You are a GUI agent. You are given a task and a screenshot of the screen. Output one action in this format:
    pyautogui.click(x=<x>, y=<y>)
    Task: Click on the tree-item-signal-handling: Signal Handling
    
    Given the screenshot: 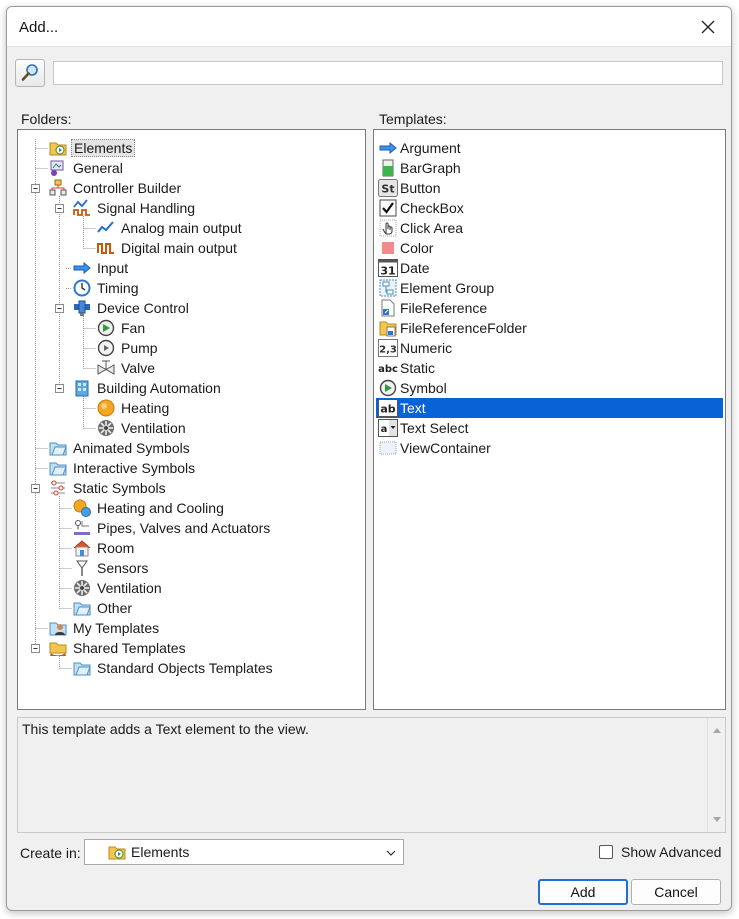 What is the action you would take?
    pyautogui.click(x=134, y=208)
    